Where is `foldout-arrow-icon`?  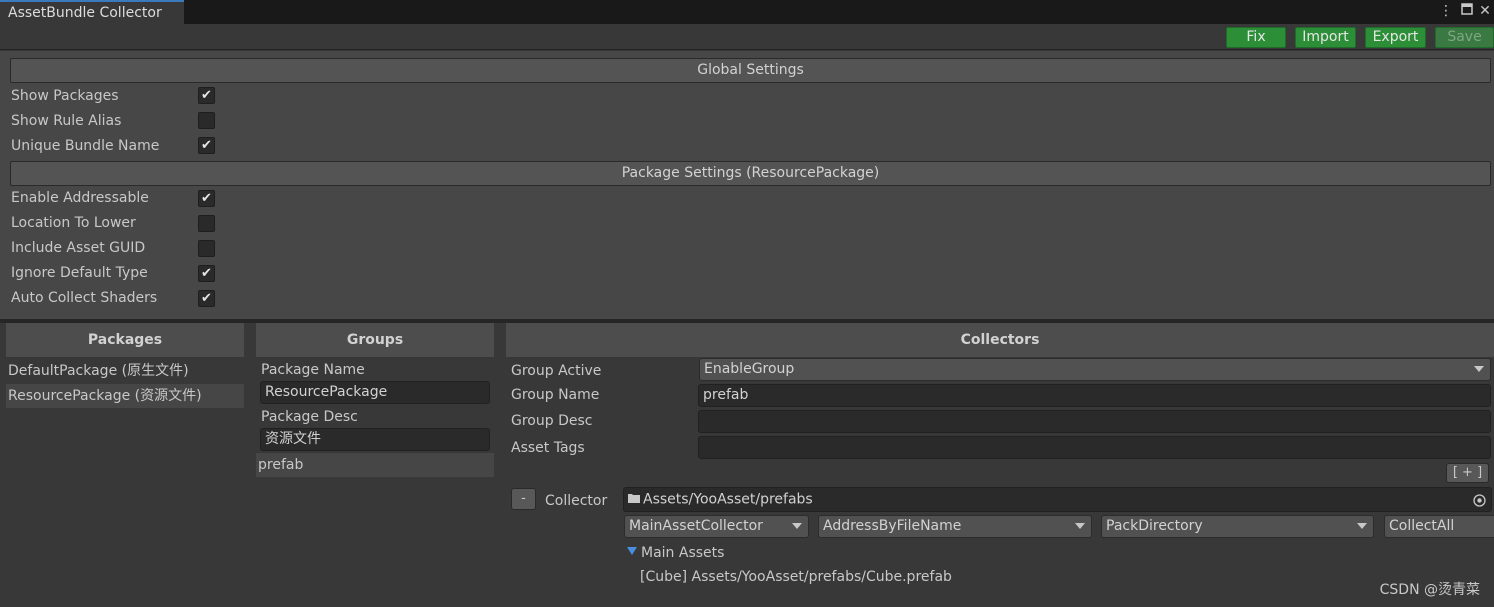
foldout-arrow-icon is located at coordinates (632, 551).